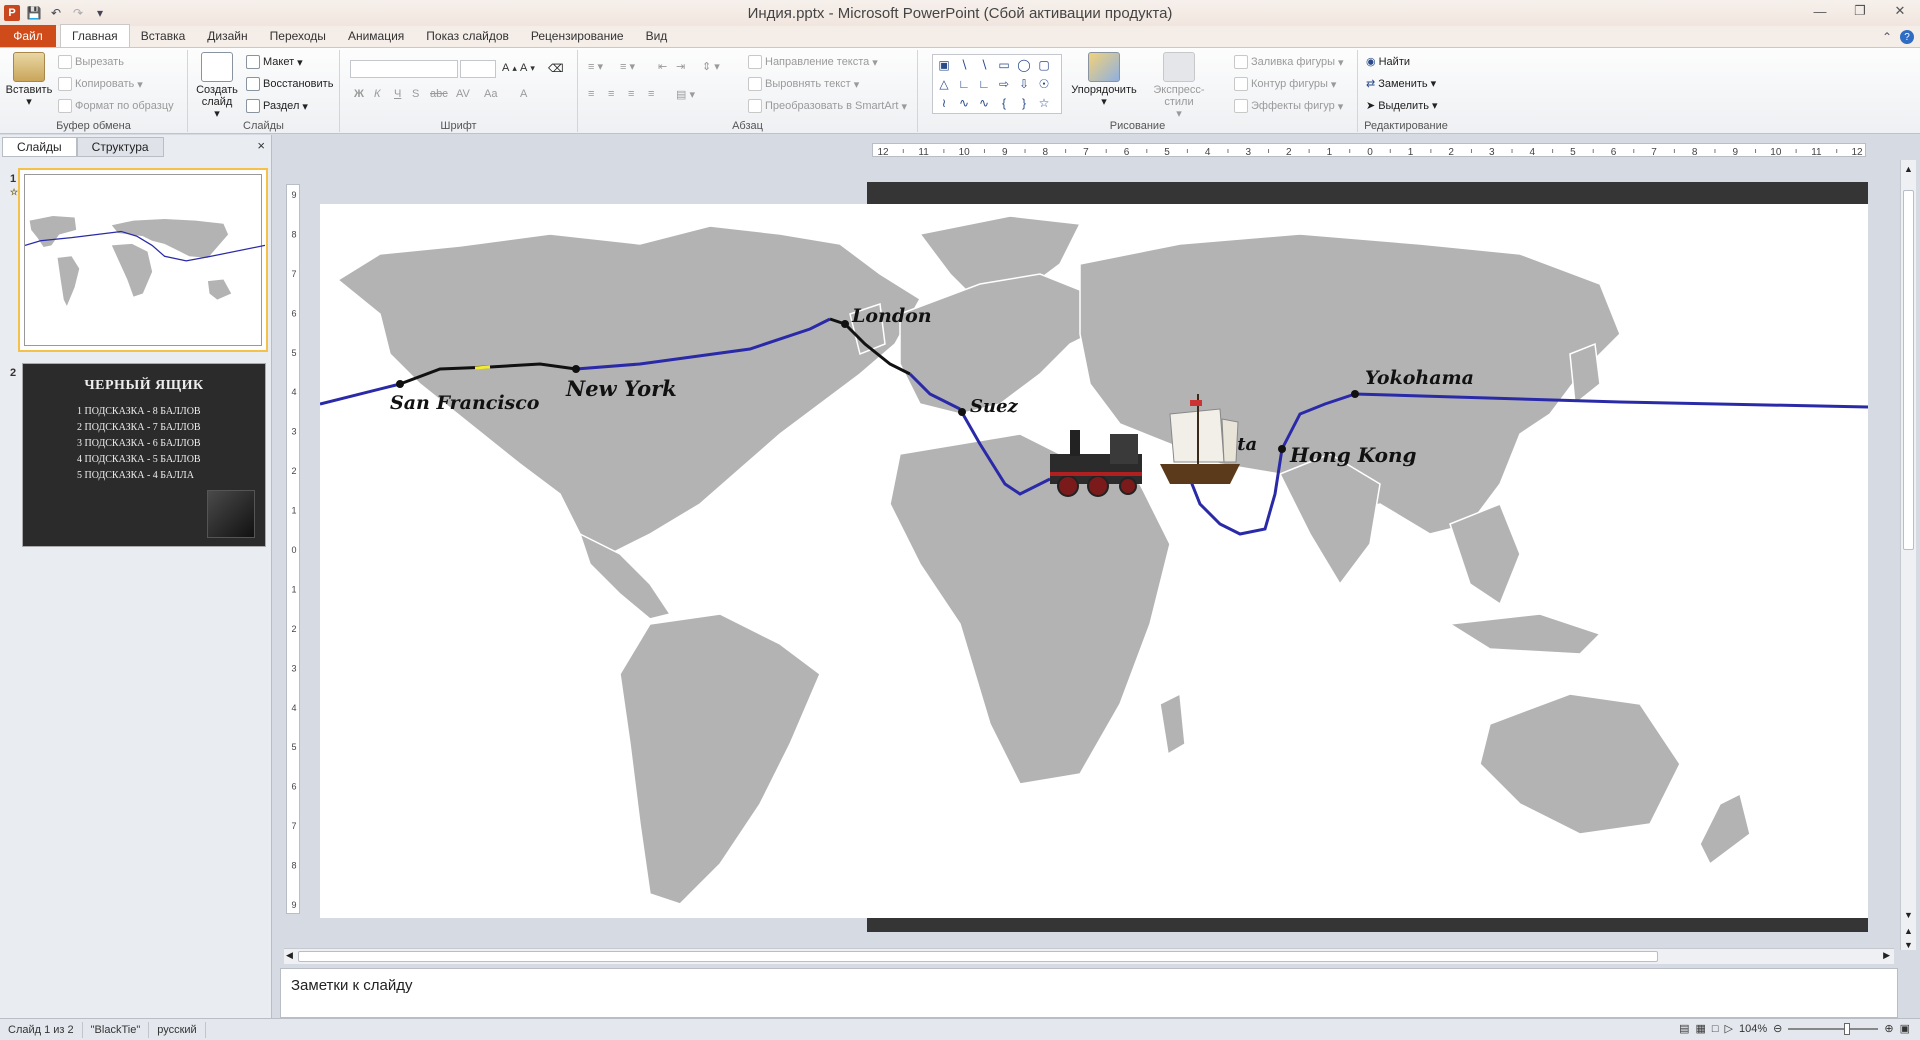  I want to click on line-shape-icon: ∖, so click(964, 65).